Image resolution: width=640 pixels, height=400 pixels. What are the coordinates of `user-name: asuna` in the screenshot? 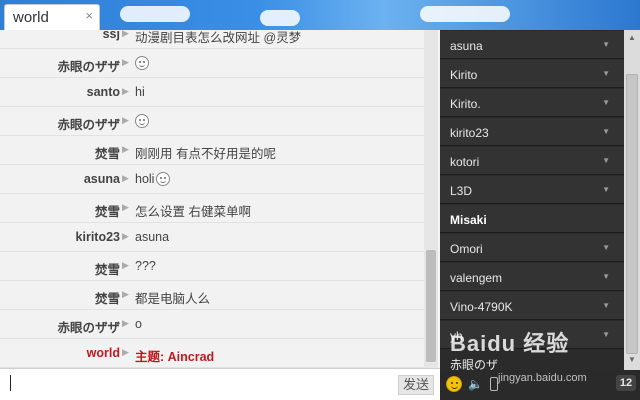 It's located at (466, 46).